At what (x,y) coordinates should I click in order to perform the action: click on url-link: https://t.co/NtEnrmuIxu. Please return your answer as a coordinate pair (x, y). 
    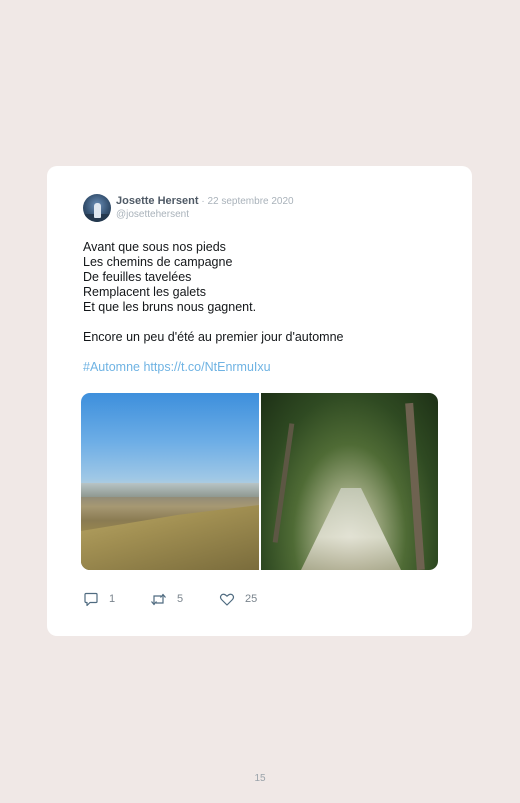
    Looking at the image, I should click on (206, 367).